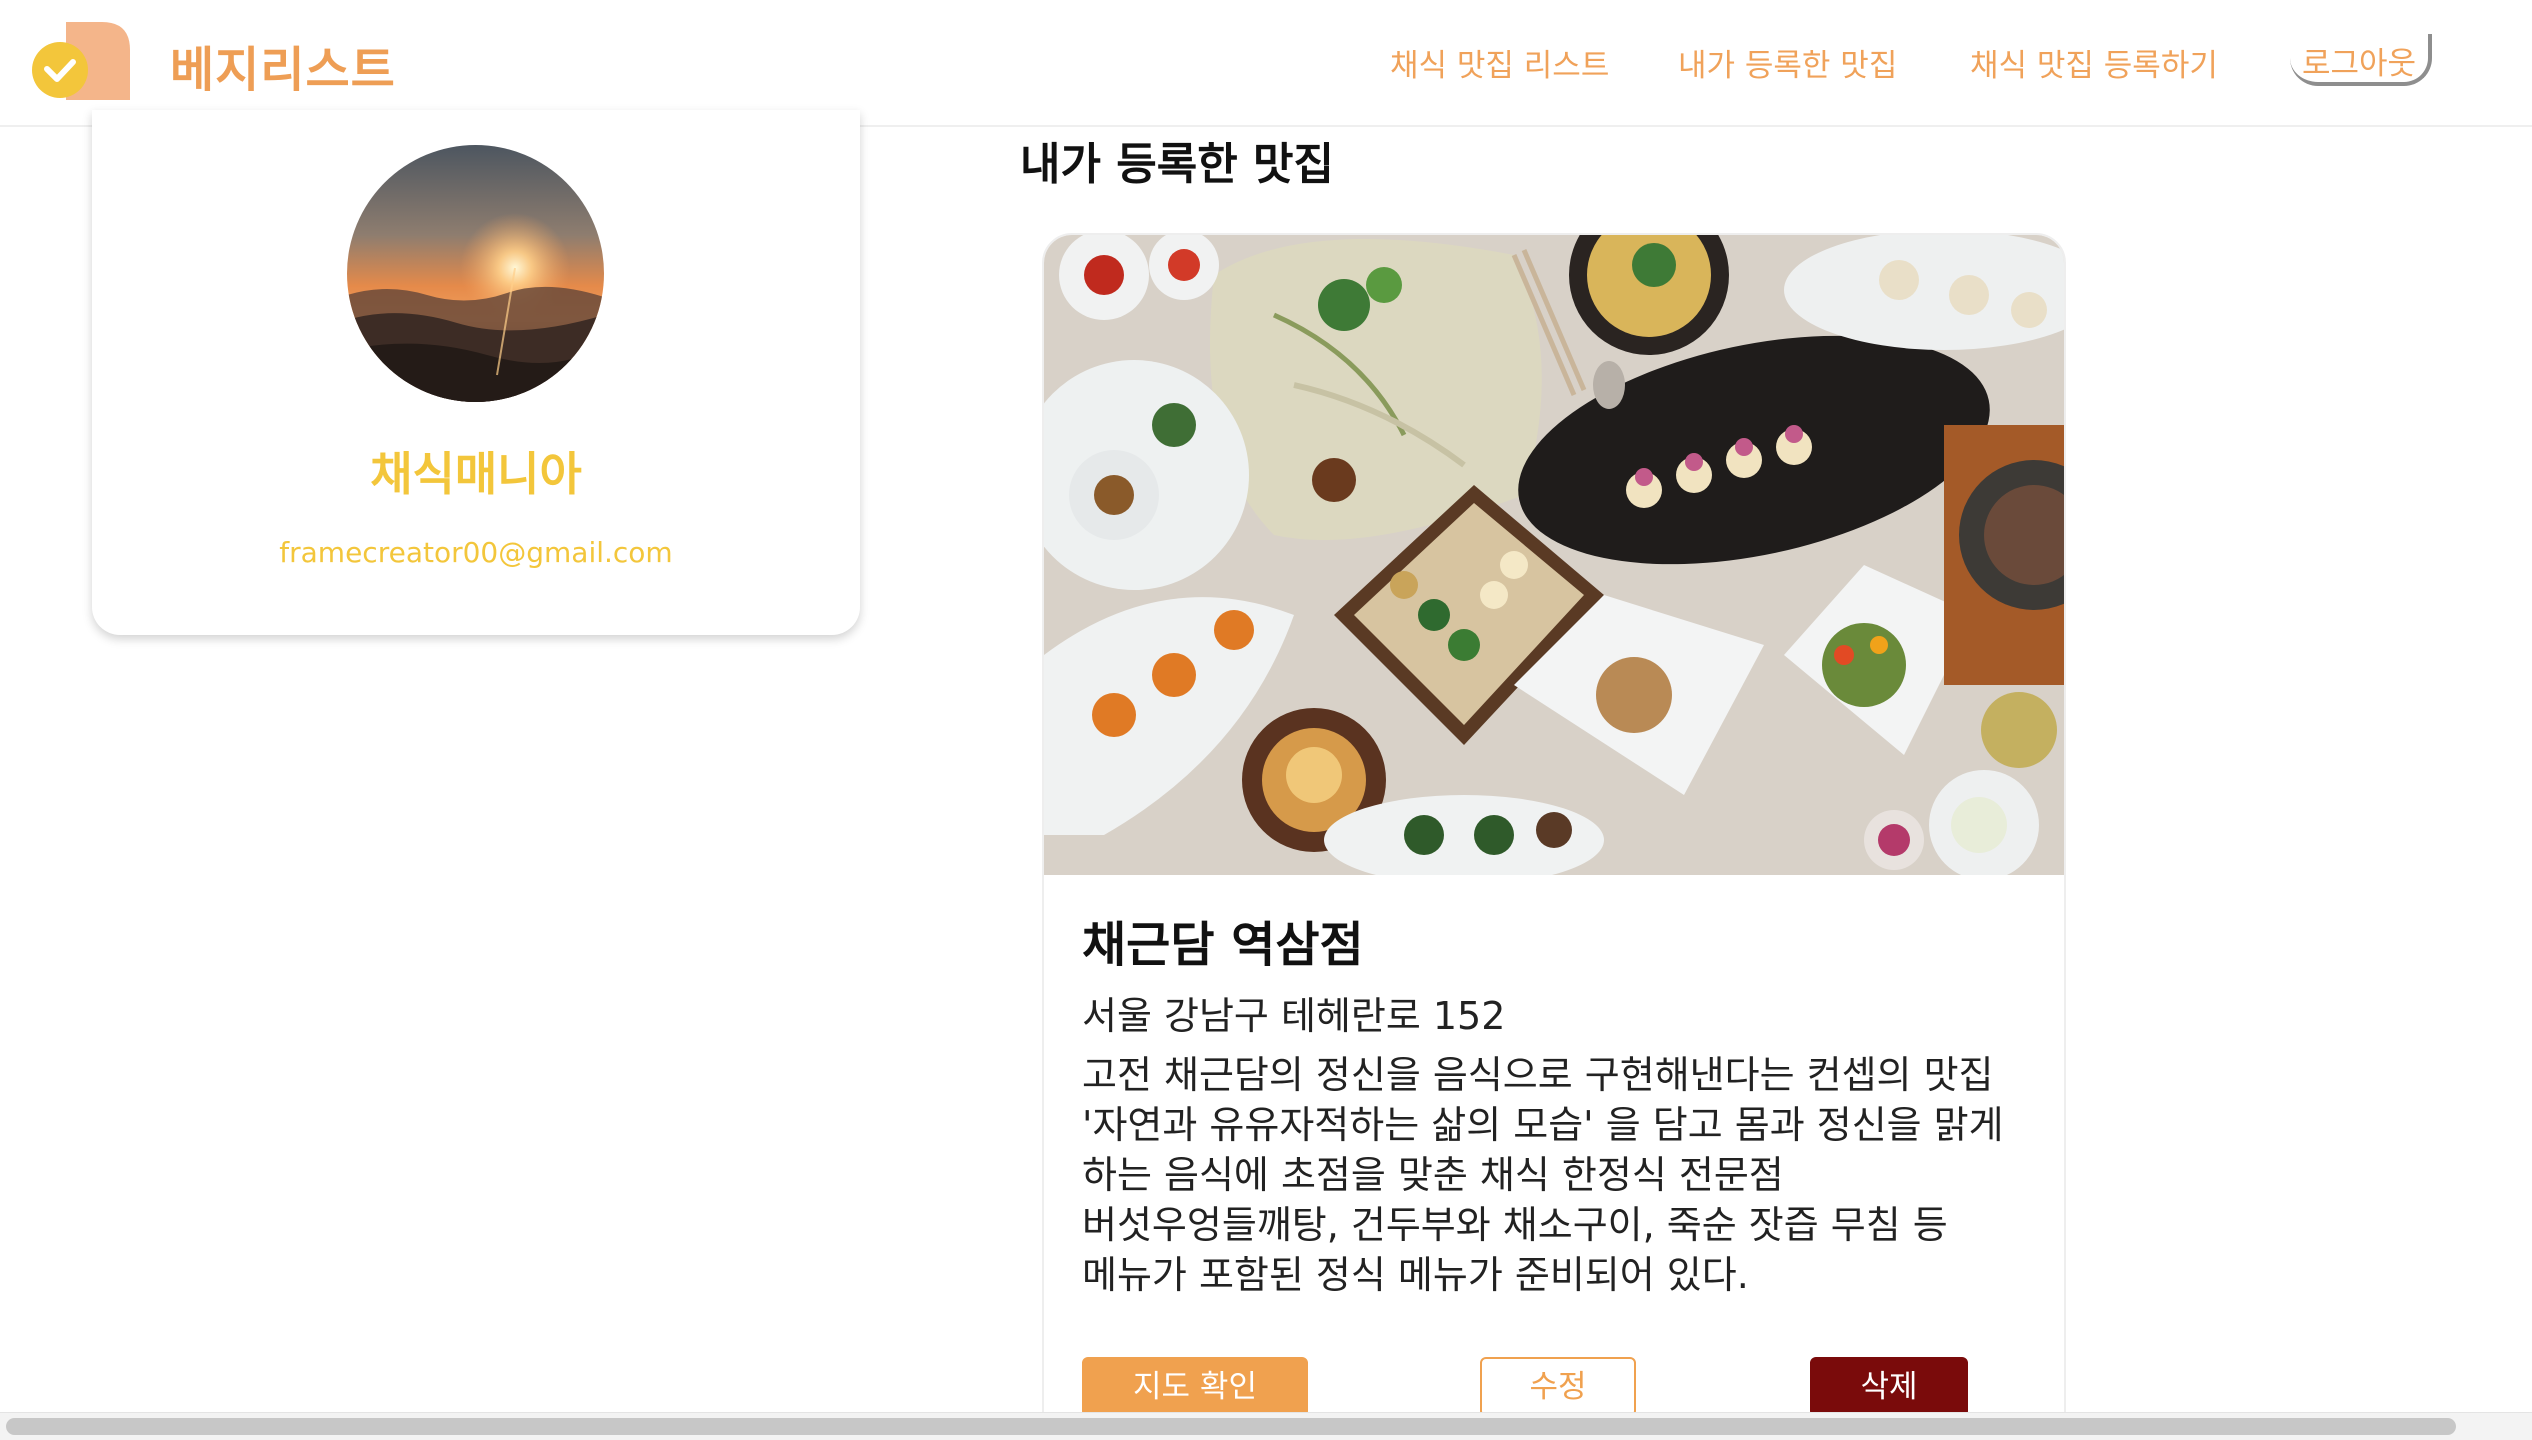 The image size is (2532, 1440). Describe the element at coordinates (1231, 1426) in the screenshot. I see `horizontal-scrollbar-thumb` at that location.